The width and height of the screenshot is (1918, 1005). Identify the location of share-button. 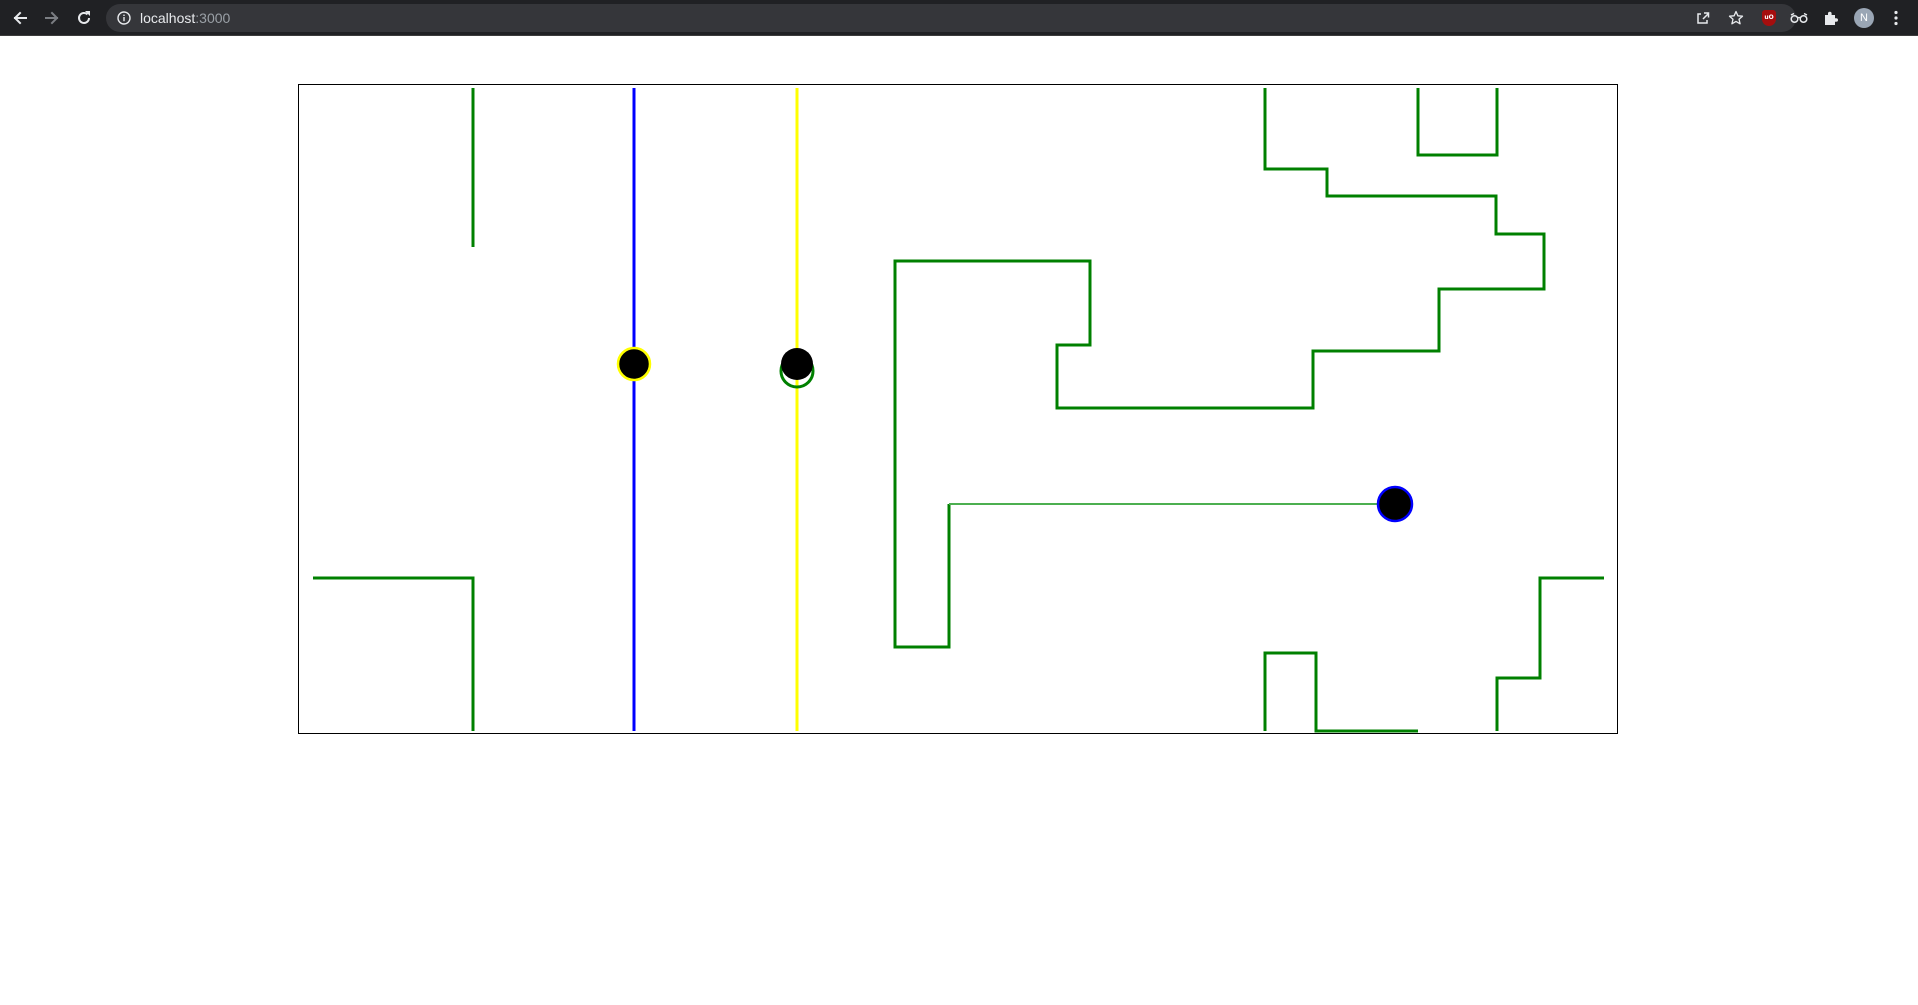
(1703, 18).